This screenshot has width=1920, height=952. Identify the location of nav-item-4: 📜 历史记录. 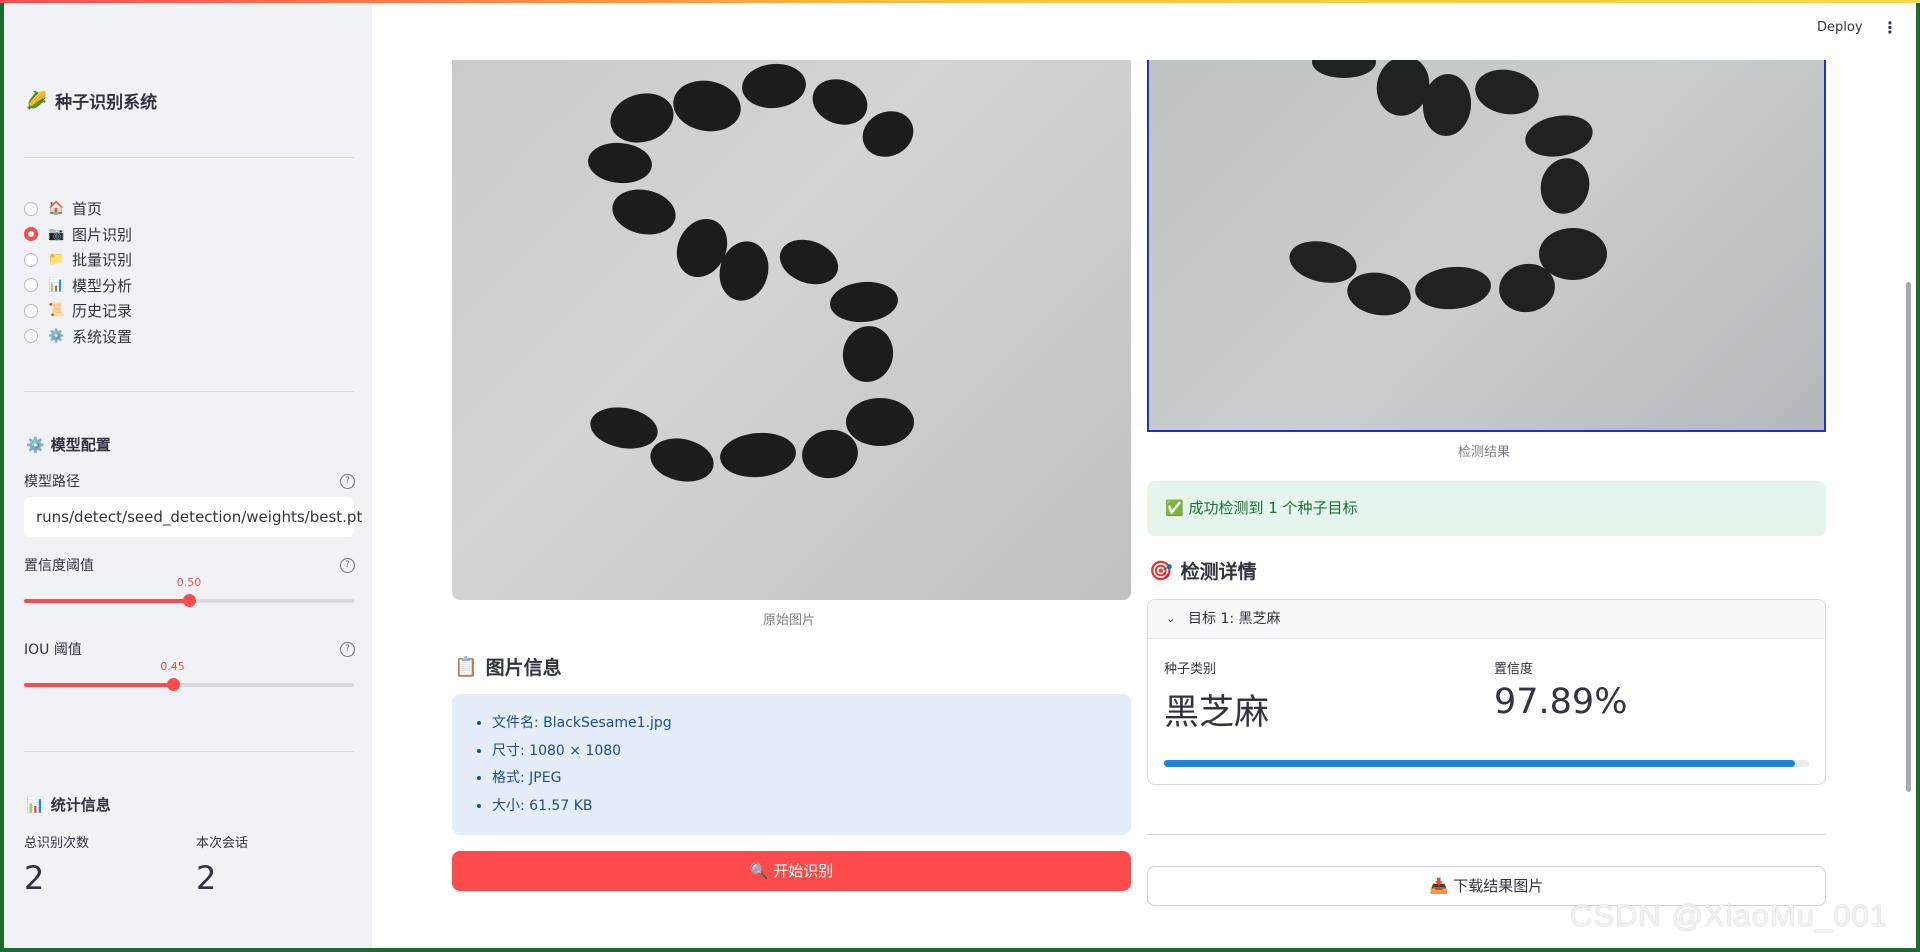
(78, 311).